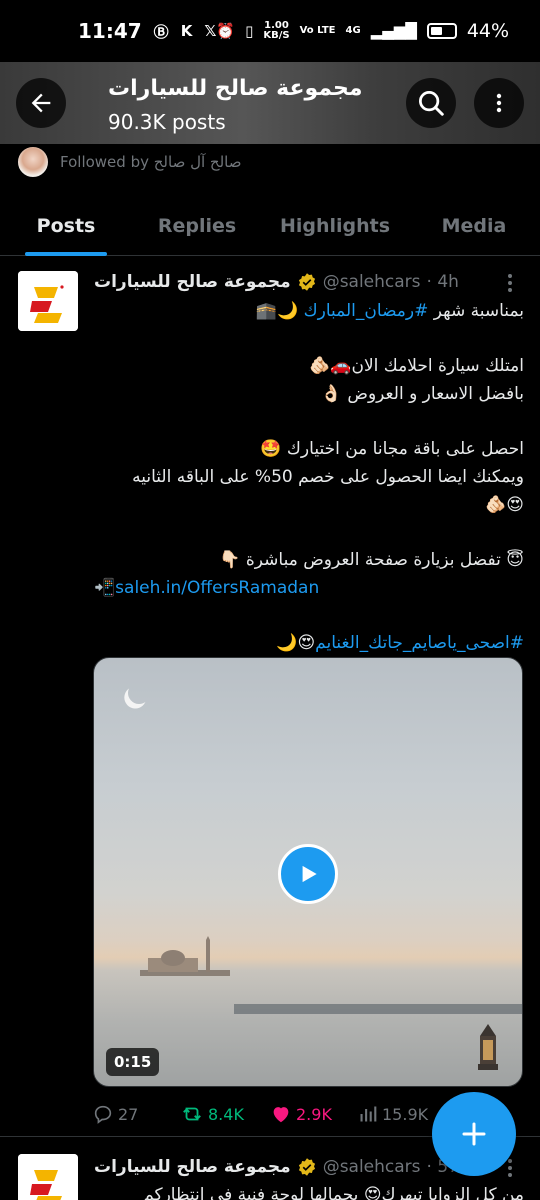 This screenshot has height=1200, width=540. I want to click on reply-button: 27, so click(136, 1114).